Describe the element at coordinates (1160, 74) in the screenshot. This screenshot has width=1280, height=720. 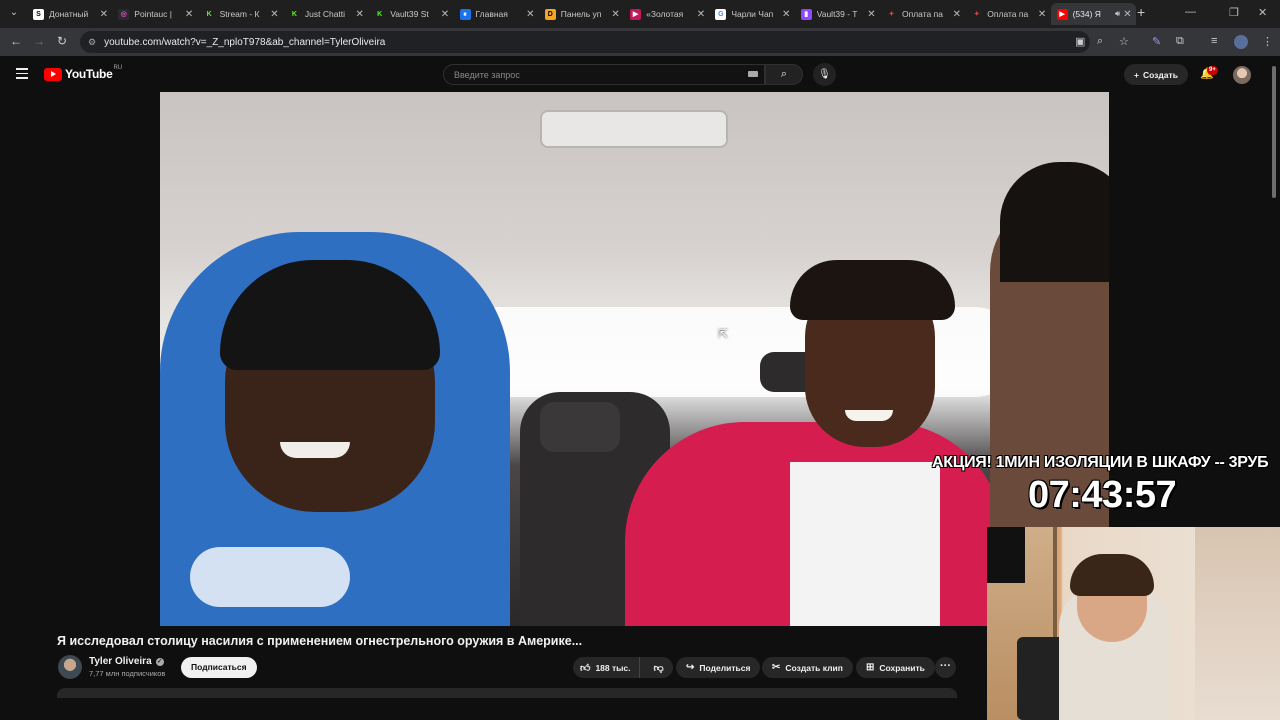
I see `create-label: Создать` at that location.